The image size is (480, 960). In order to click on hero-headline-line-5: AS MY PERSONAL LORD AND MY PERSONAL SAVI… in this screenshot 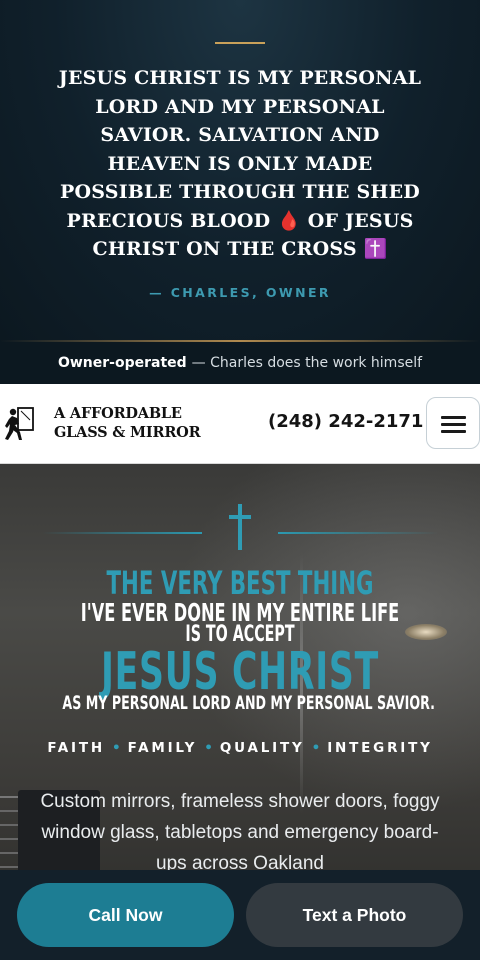, I will do `click(248, 703)`.